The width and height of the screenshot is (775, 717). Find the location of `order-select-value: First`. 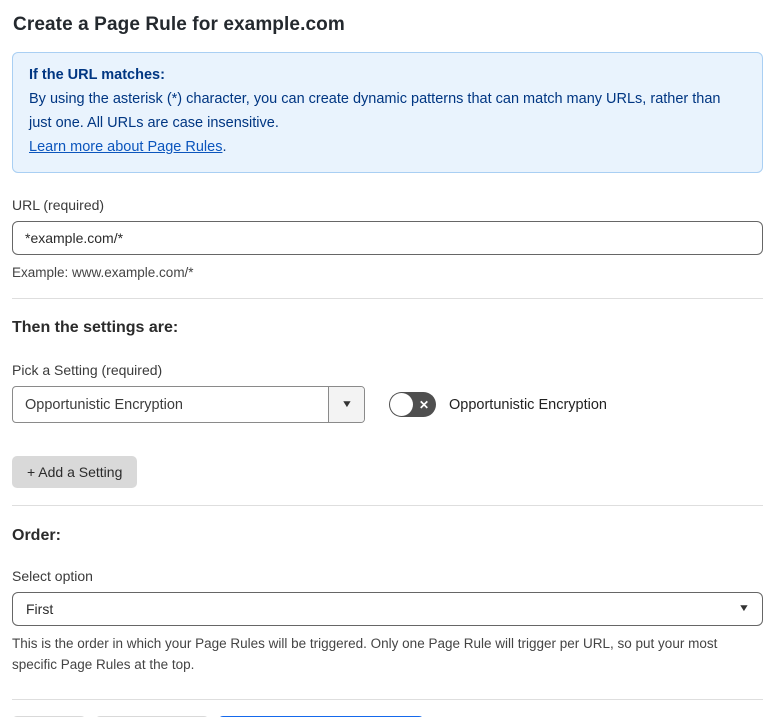

order-select-value: First is located at coordinates (40, 609).